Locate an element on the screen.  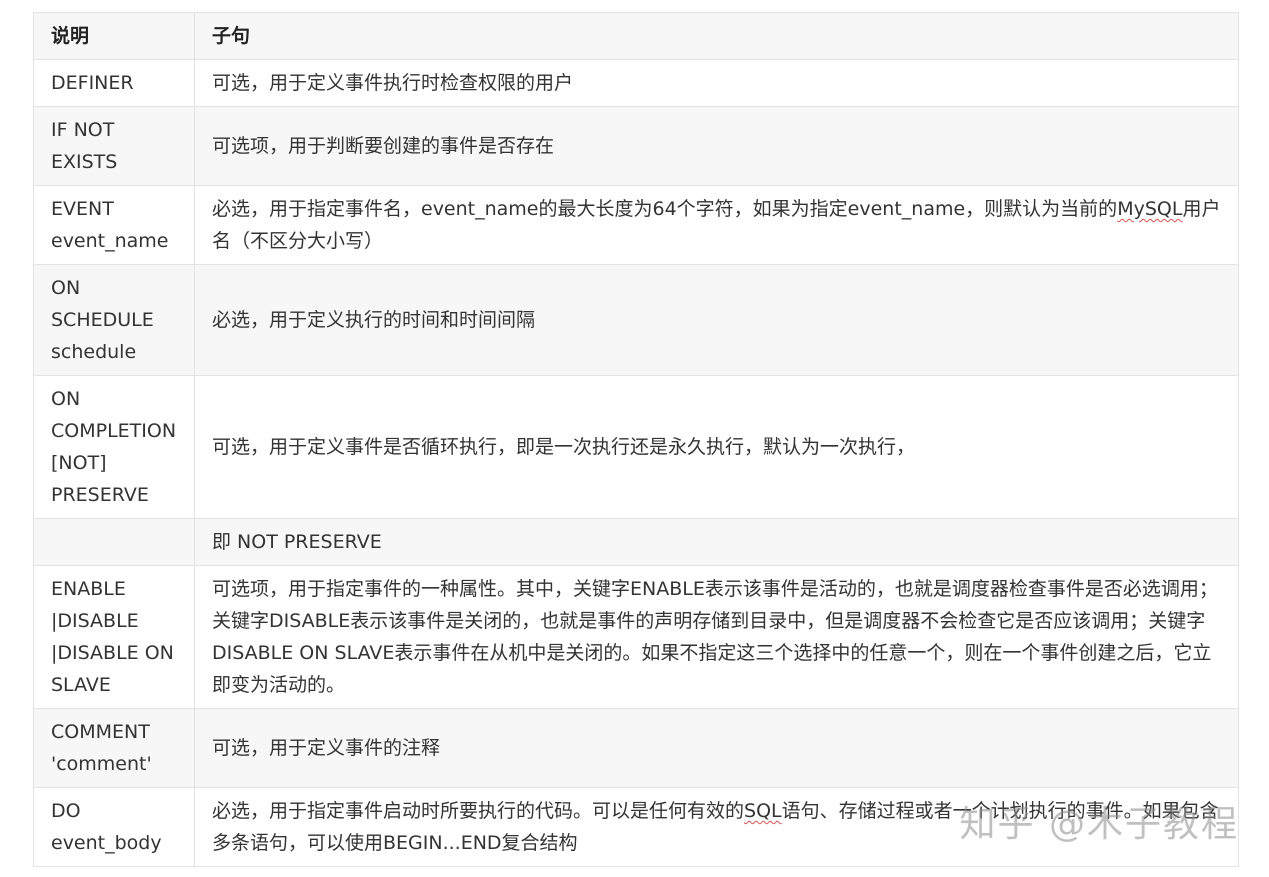
term-cell: ON COMPLETION [NOT] PRESERVE is located at coordinates (114, 447).